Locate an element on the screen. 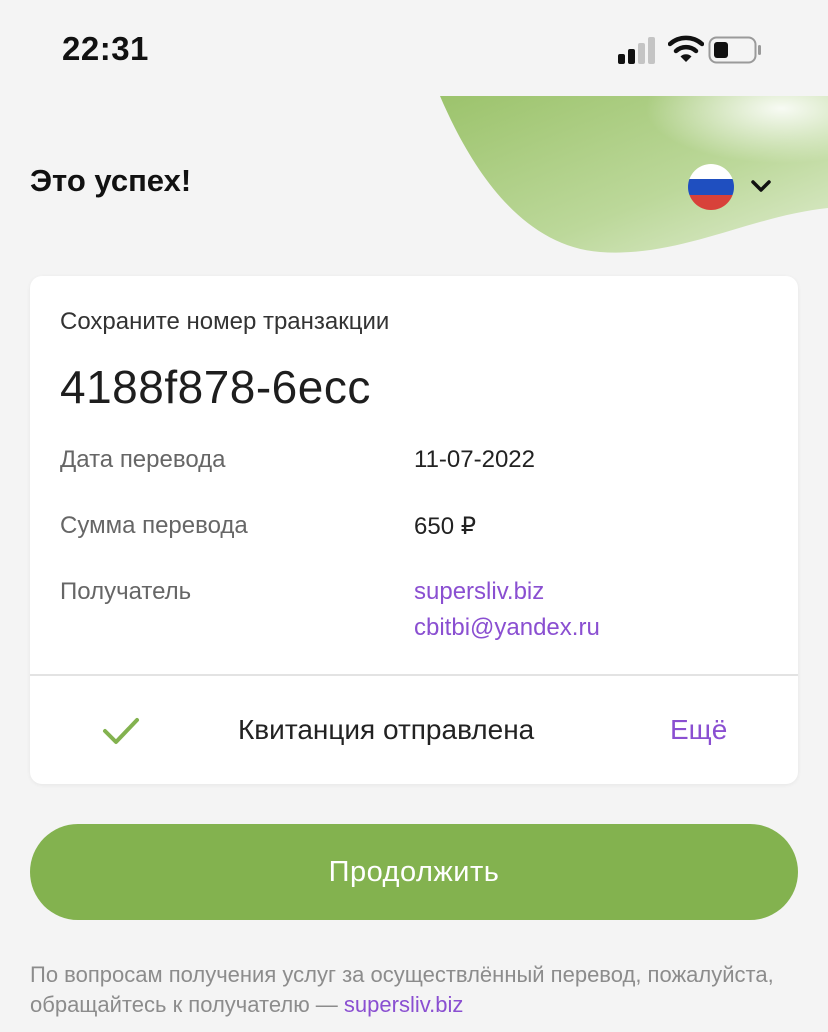  battery-icon is located at coordinates (734, 50).